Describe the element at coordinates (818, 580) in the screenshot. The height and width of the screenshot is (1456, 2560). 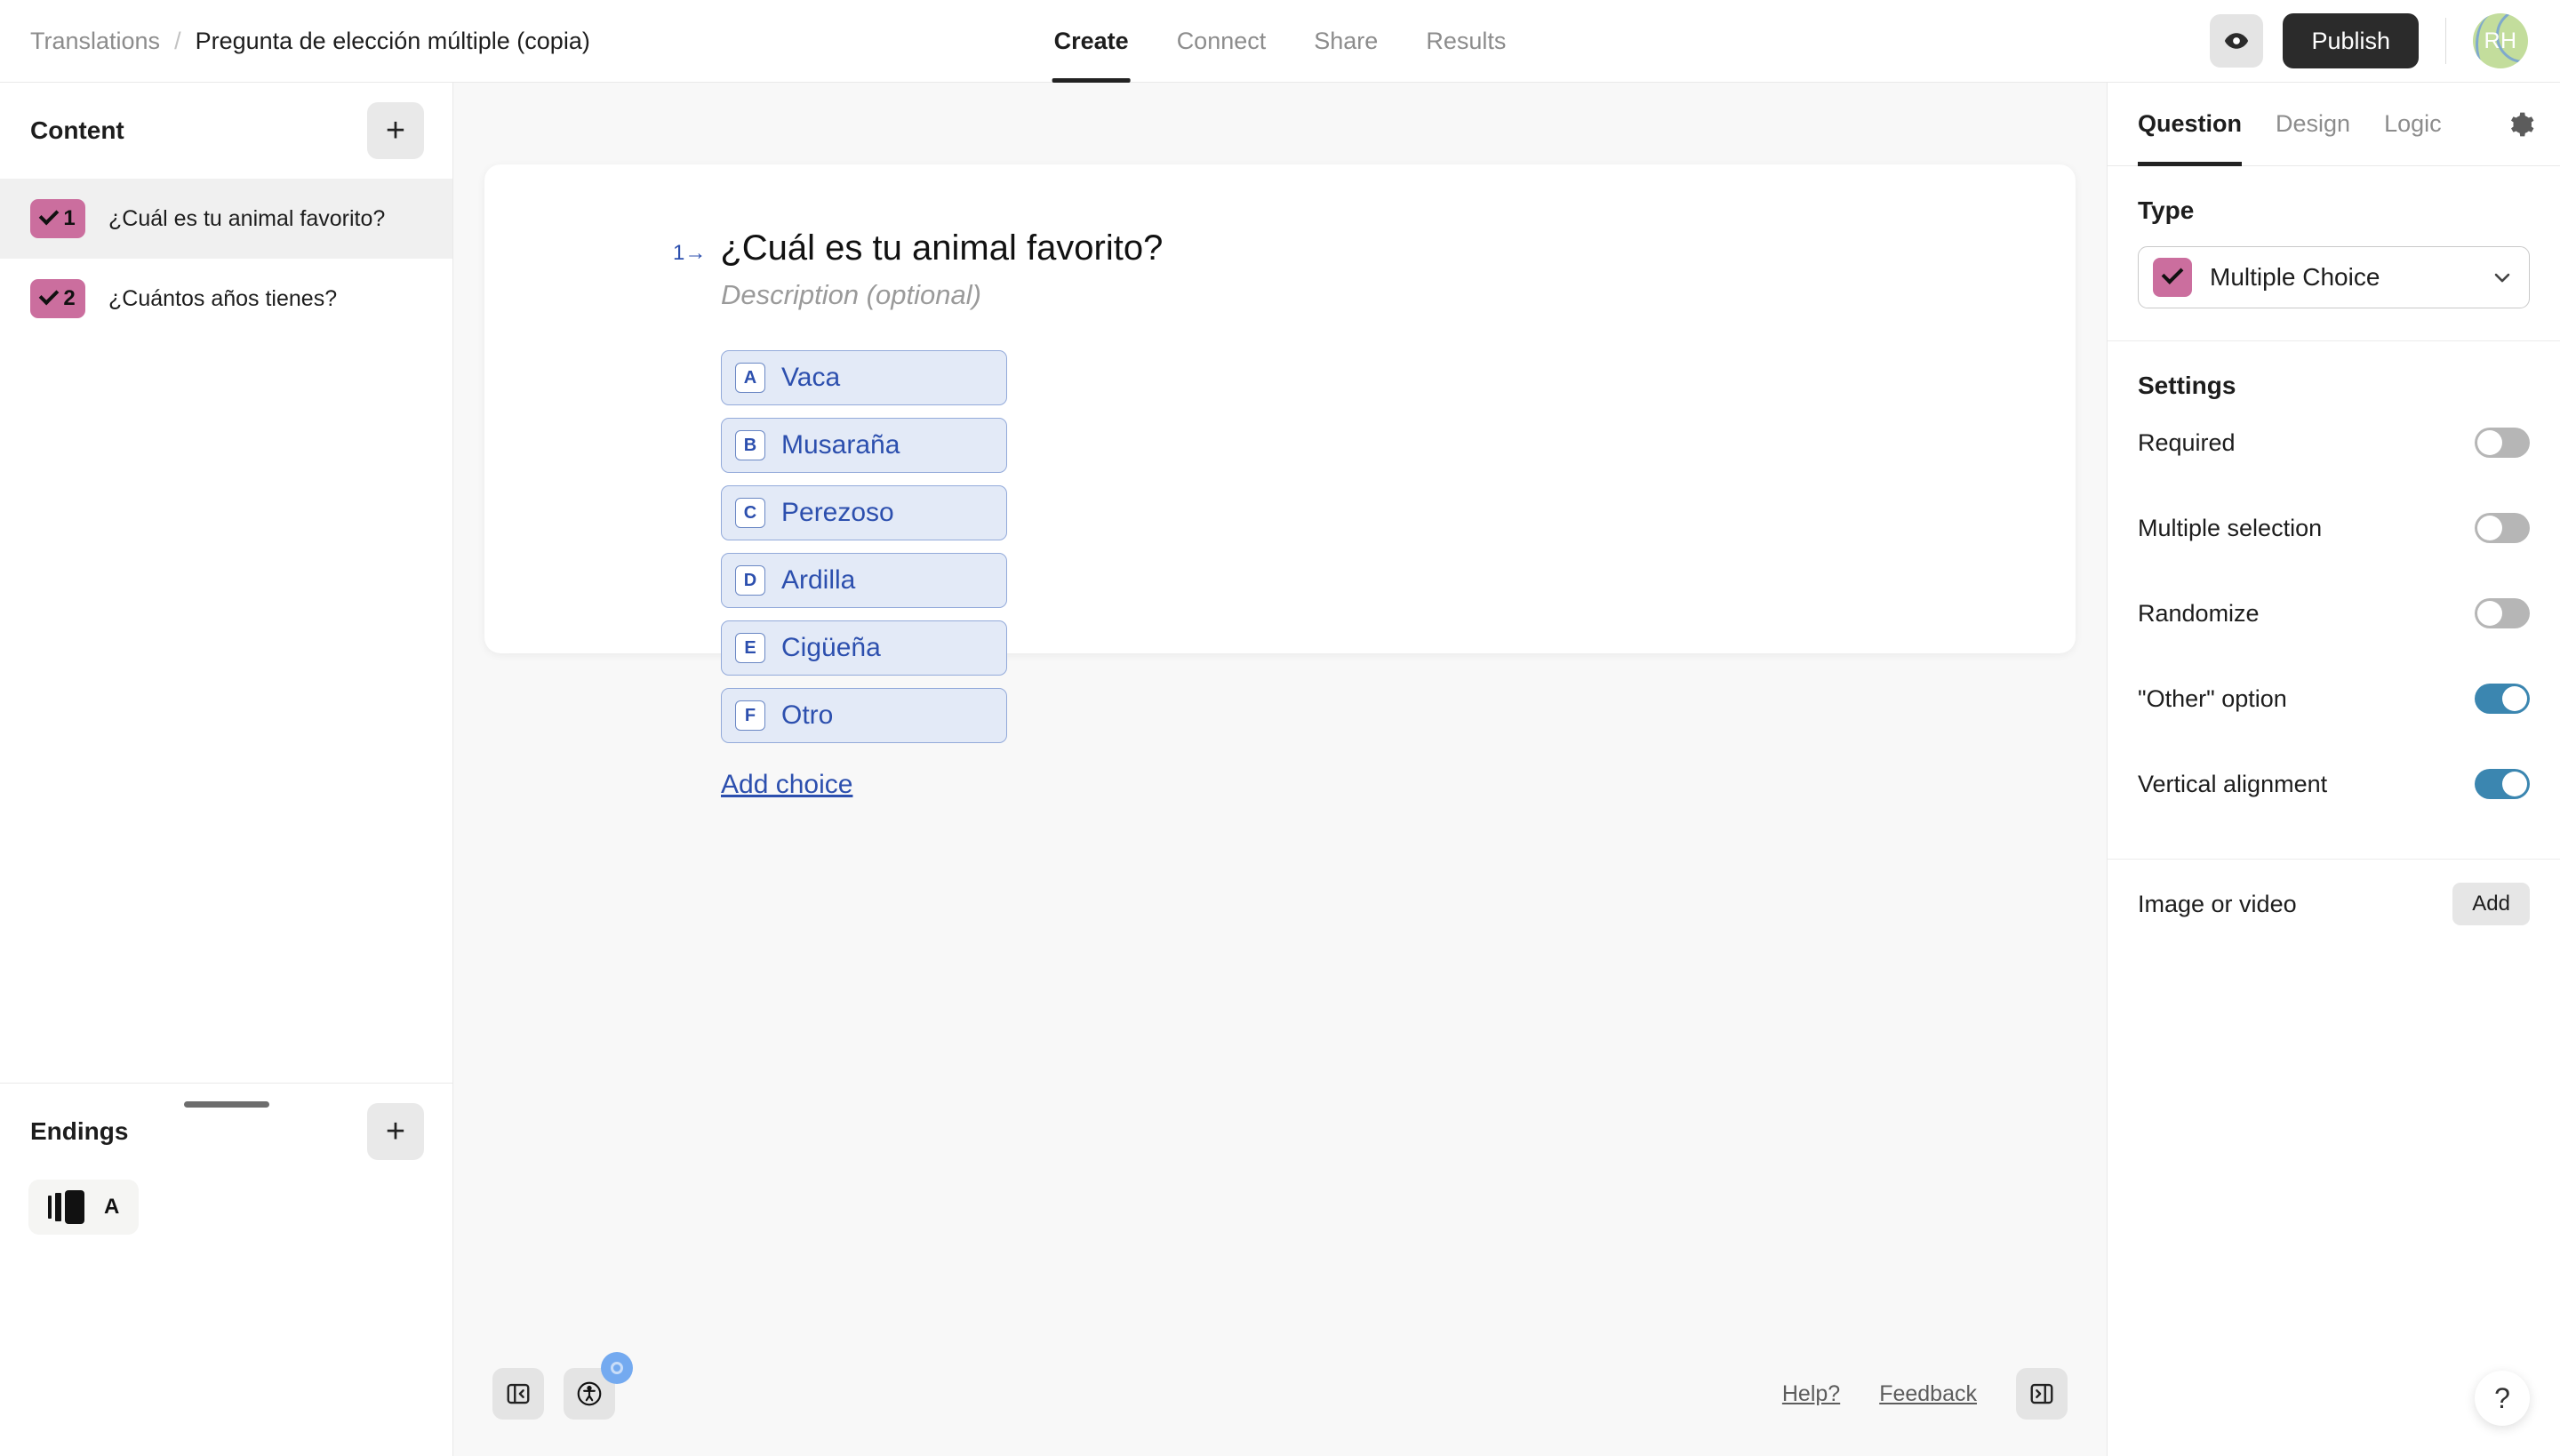
I see `choice-label: Ardilla` at that location.